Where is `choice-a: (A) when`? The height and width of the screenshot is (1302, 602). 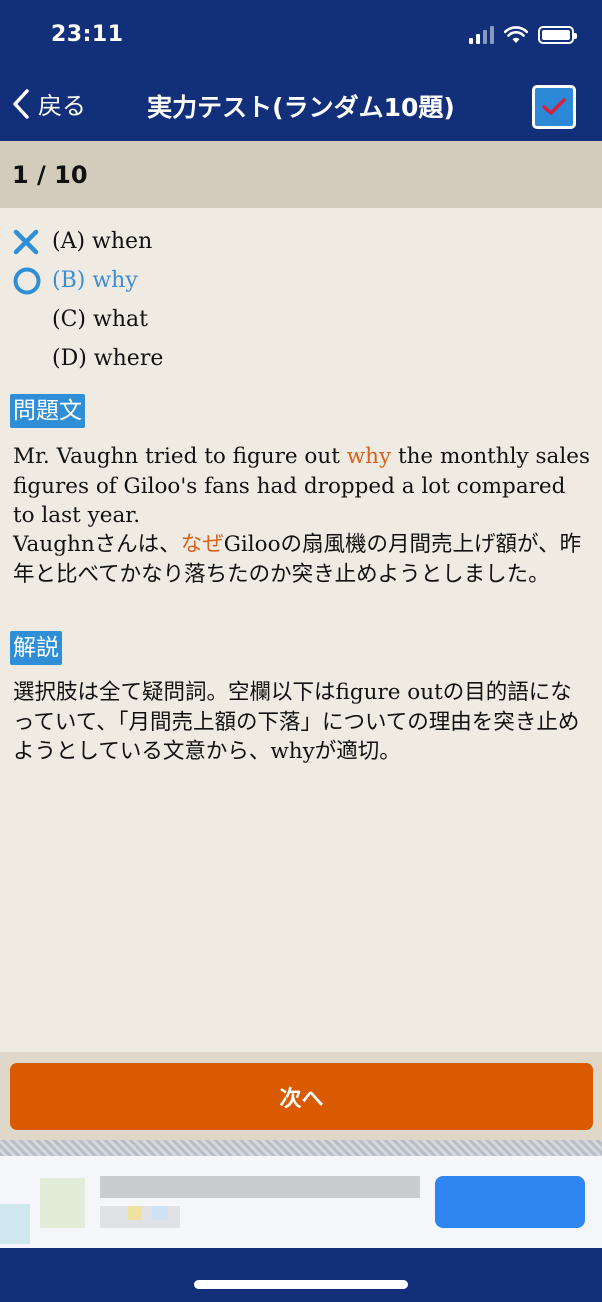 choice-a: (A) when is located at coordinates (301, 241).